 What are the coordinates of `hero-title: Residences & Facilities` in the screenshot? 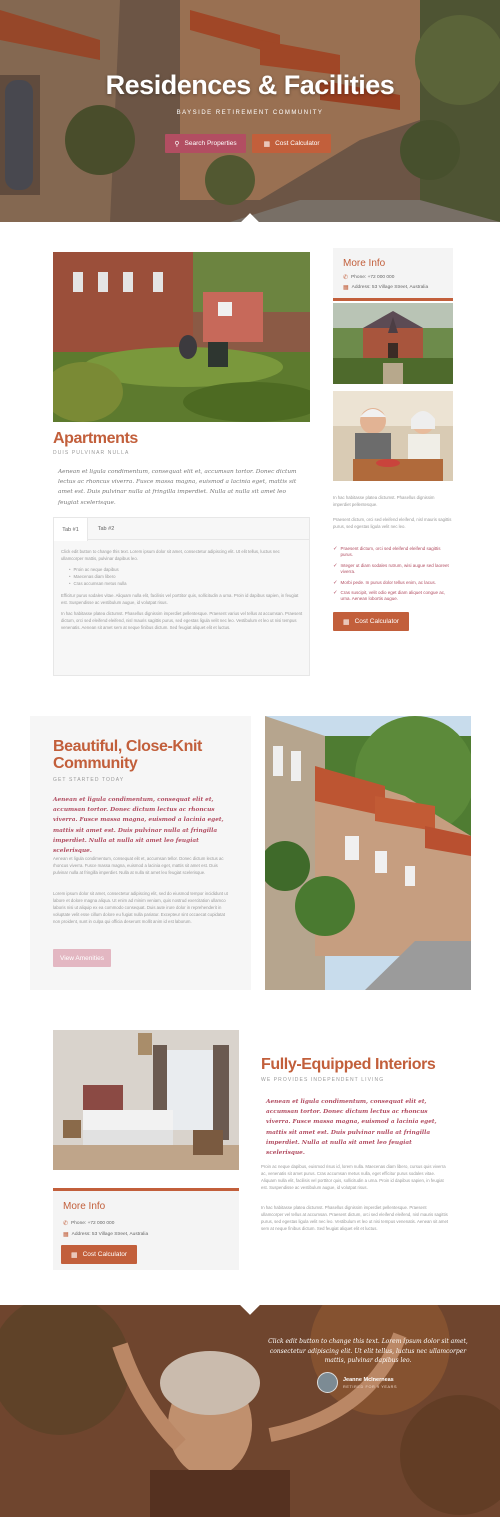 It's located at (250, 85).